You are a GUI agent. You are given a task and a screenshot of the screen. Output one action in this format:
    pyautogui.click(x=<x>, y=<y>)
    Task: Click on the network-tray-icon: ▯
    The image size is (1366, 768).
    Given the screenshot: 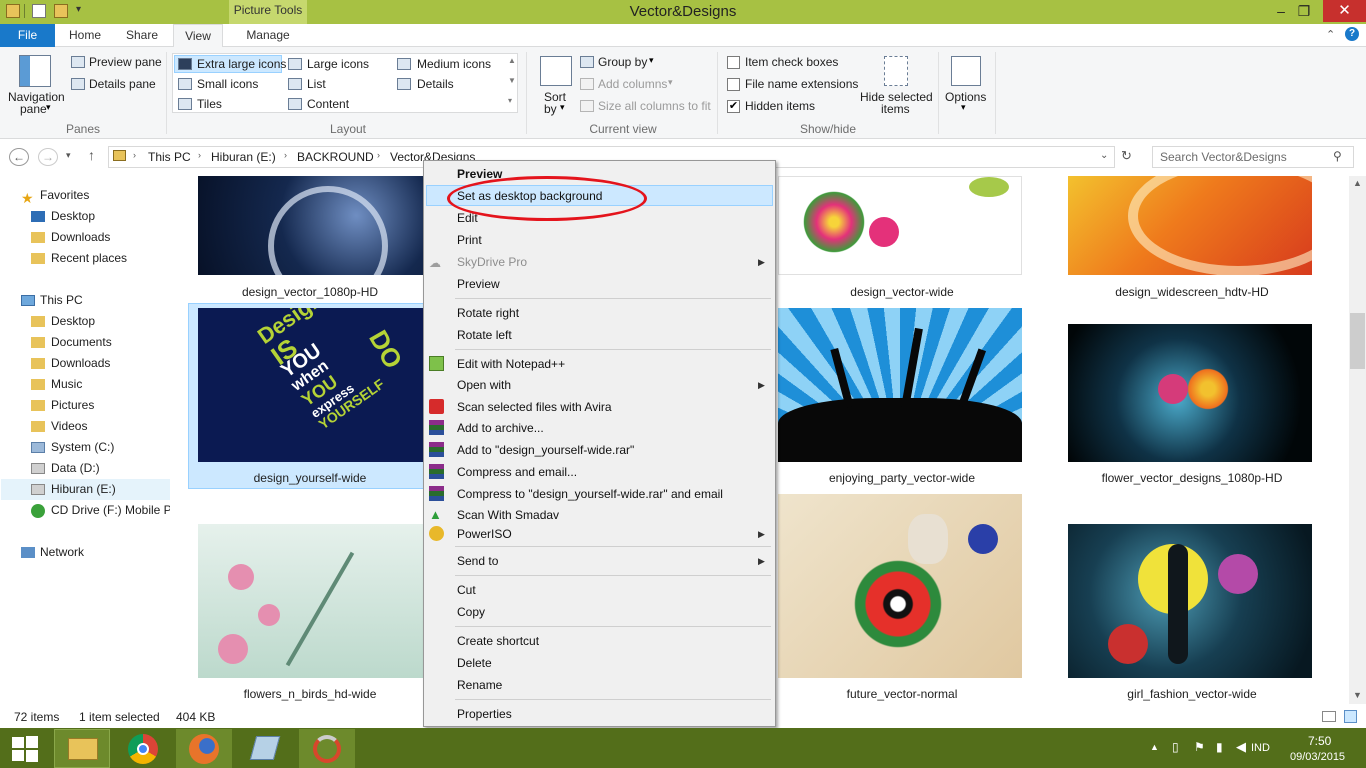 What is the action you would take?
    pyautogui.click(x=1175, y=747)
    